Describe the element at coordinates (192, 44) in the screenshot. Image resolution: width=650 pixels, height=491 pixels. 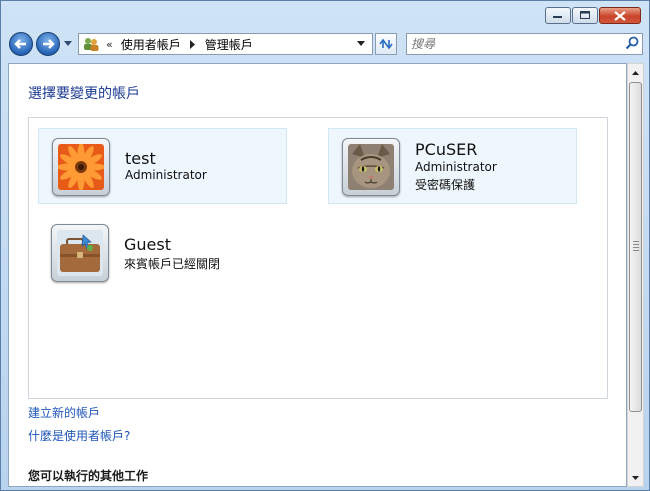
I see `chevron-right-icon` at that location.